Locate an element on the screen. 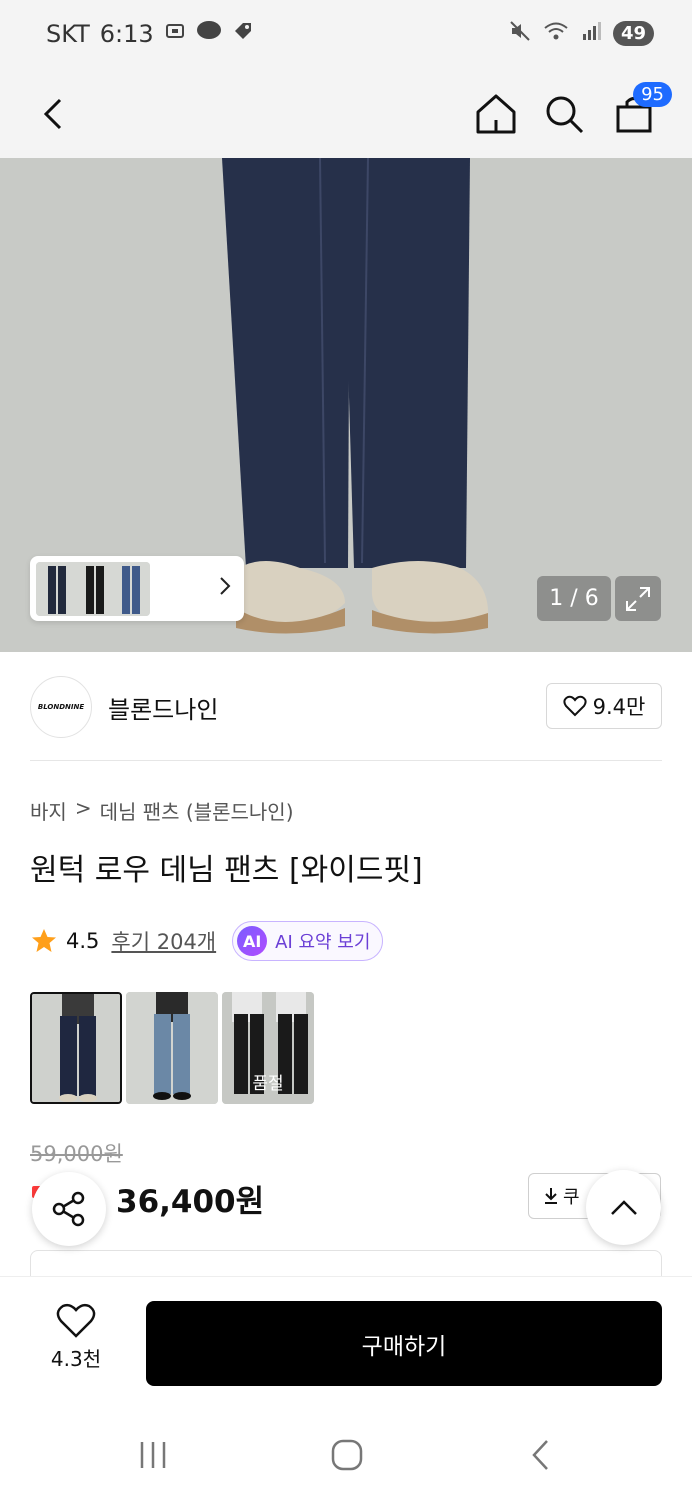 The height and width of the screenshot is (1500, 692). screenshot-icon is located at coordinates (175, 34).